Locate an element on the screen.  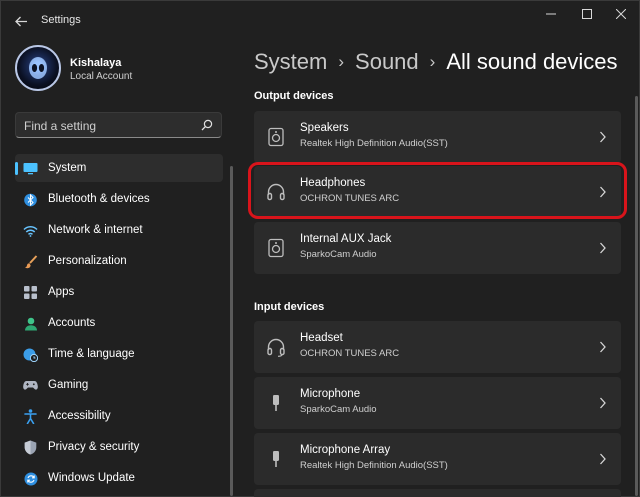
close-icon is located at coordinates (621, 14).